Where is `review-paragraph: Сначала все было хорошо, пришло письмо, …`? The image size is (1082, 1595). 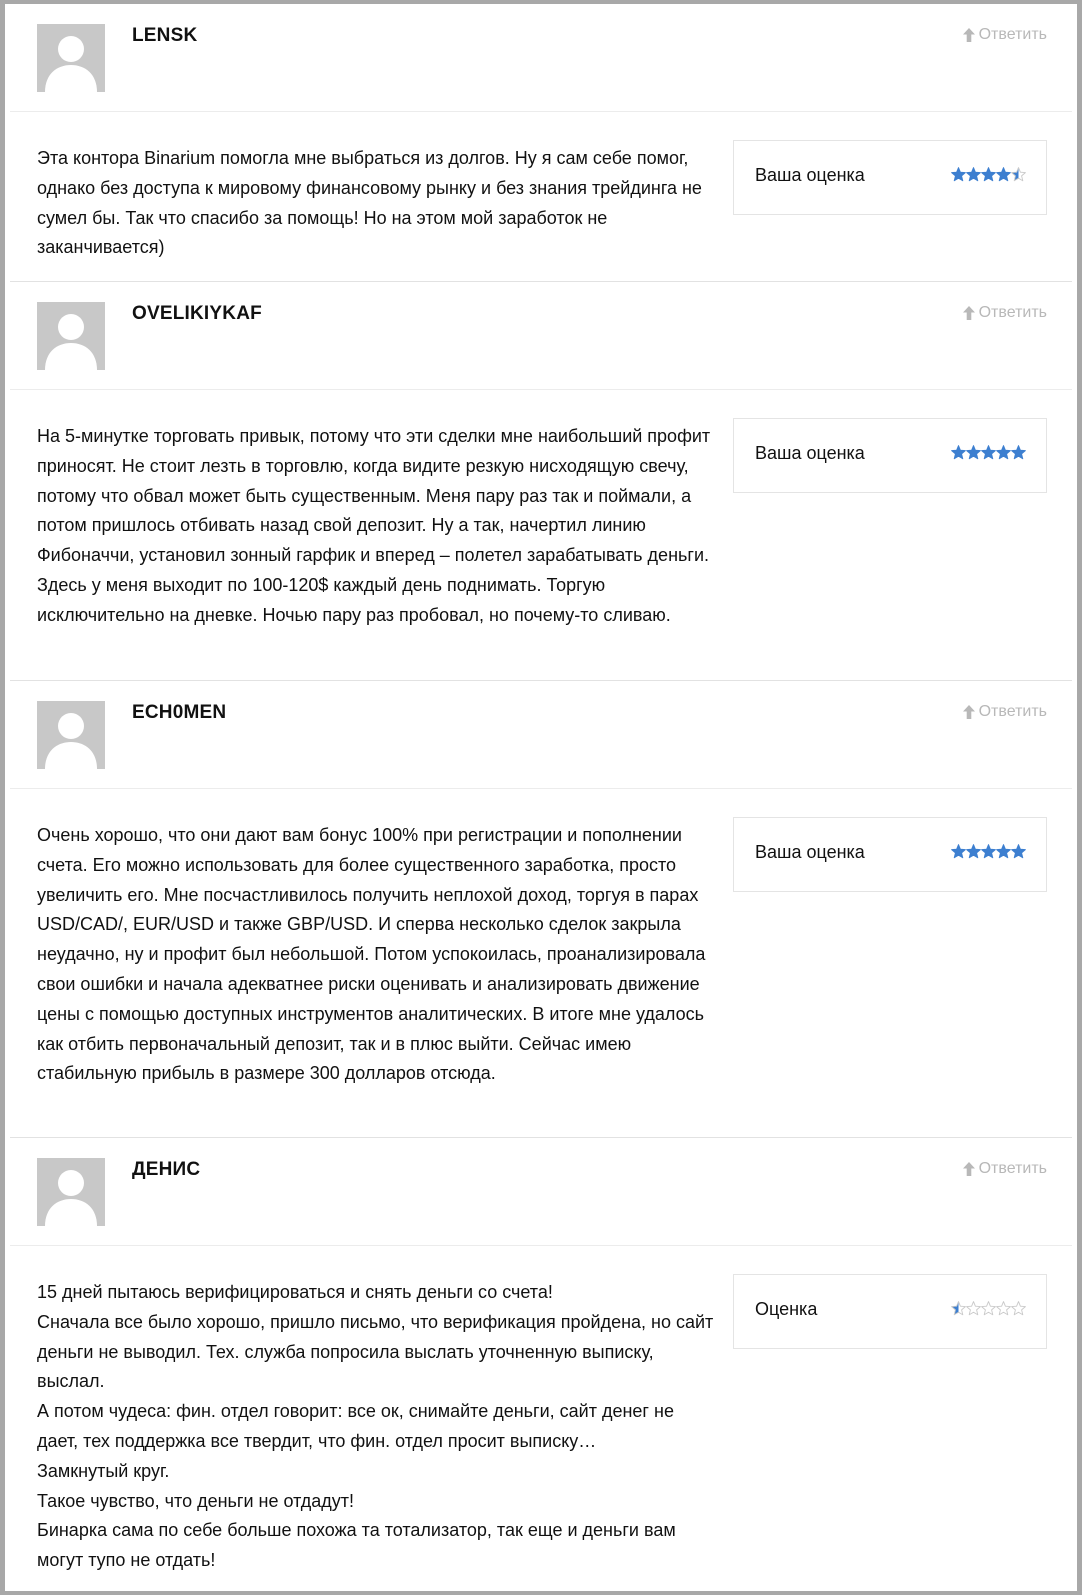
review-paragraph: Сначала все было хорошо, пришло письмо, … is located at coordinates (375, 1351).